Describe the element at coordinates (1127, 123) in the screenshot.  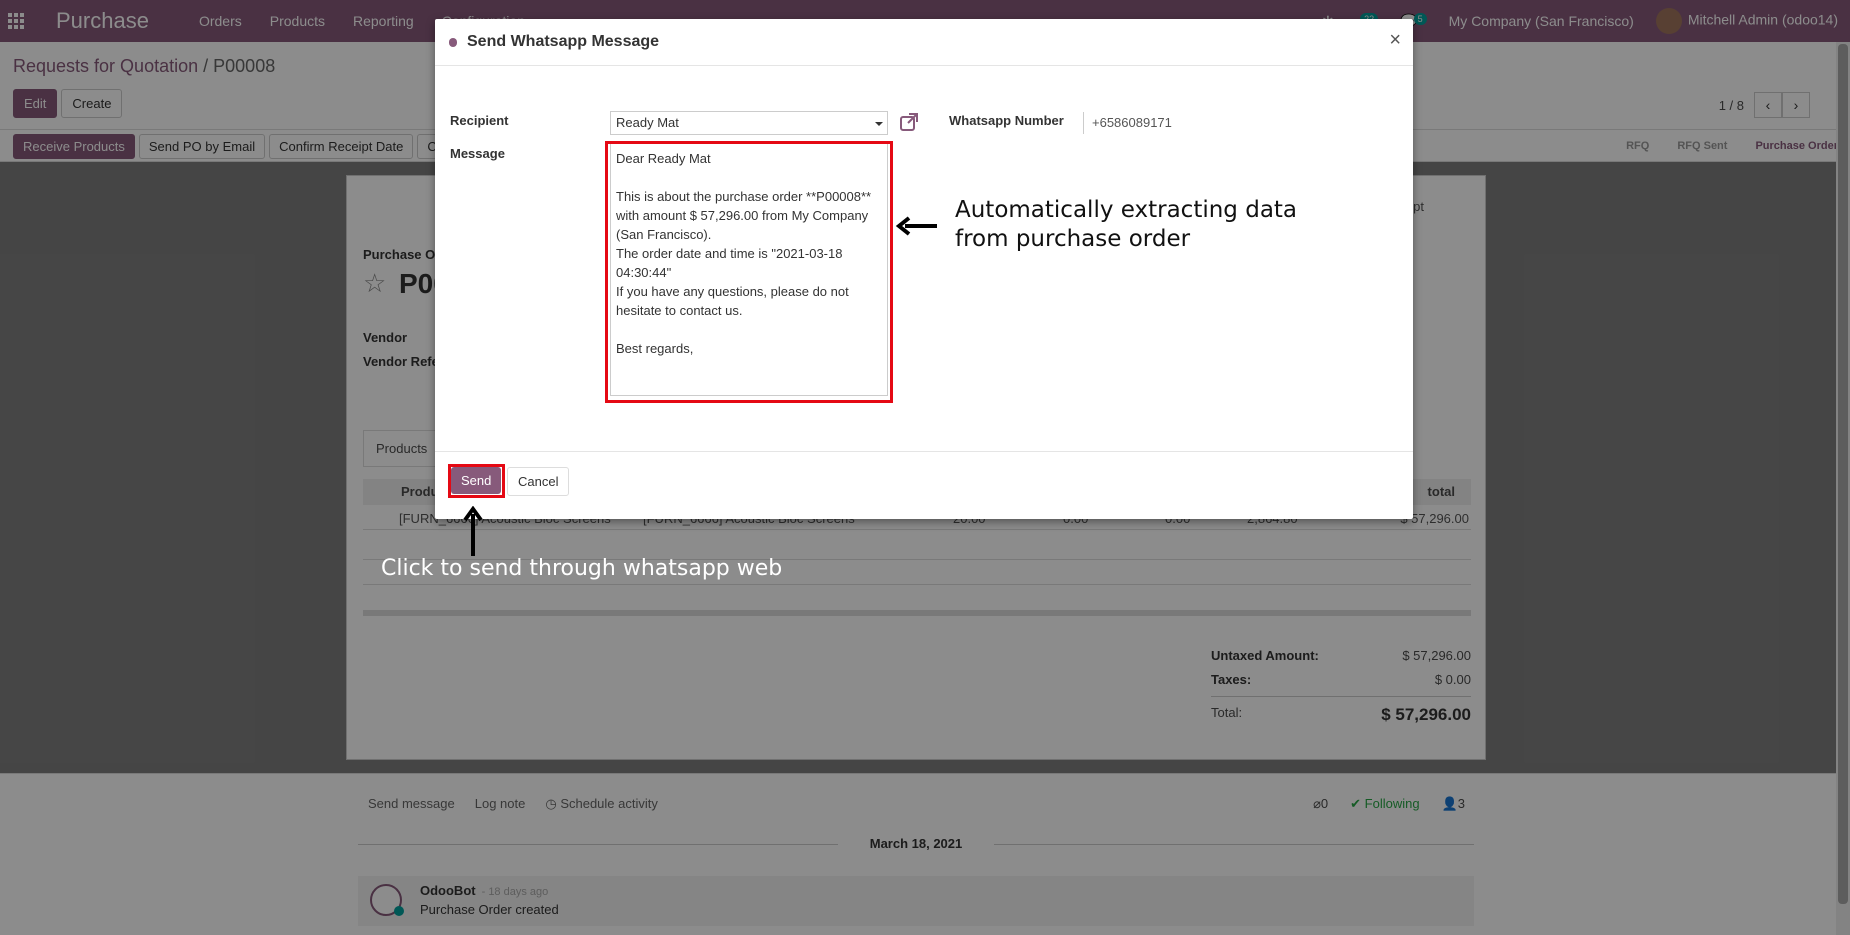
I see `whatsapp-number-value: +6586089171` at that location.